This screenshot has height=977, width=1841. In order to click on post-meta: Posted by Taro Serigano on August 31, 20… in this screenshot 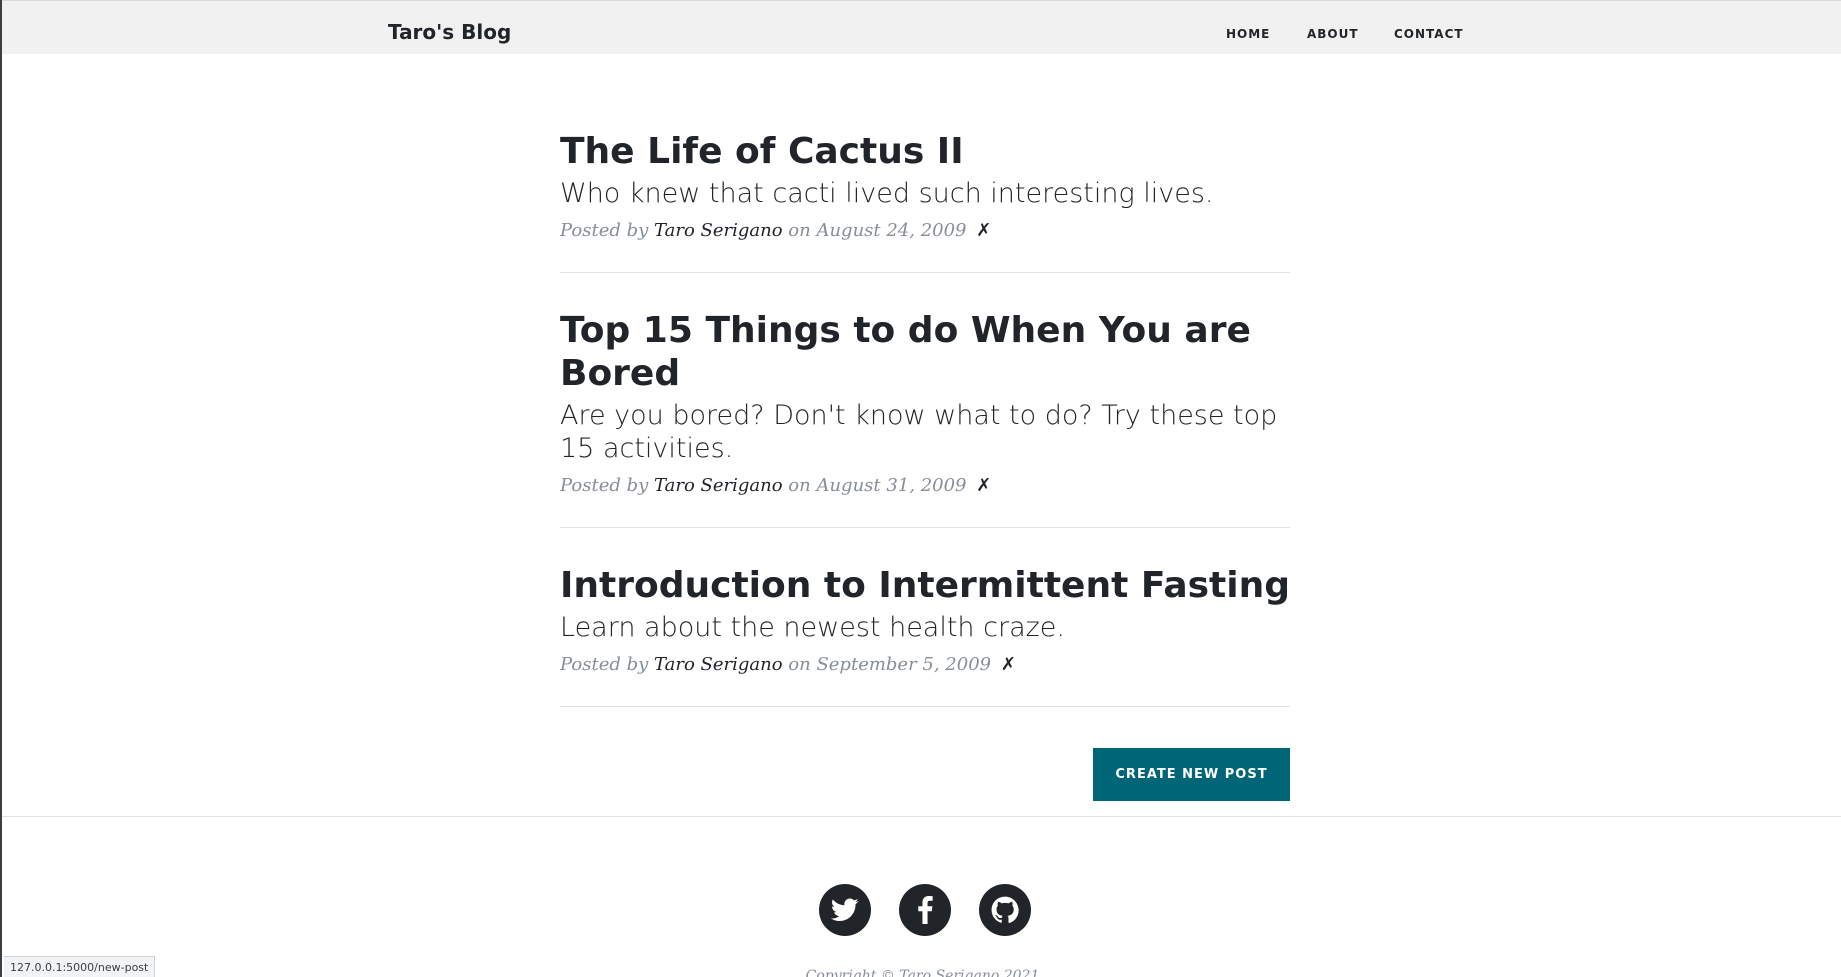, I will do `click(925, 485)`.